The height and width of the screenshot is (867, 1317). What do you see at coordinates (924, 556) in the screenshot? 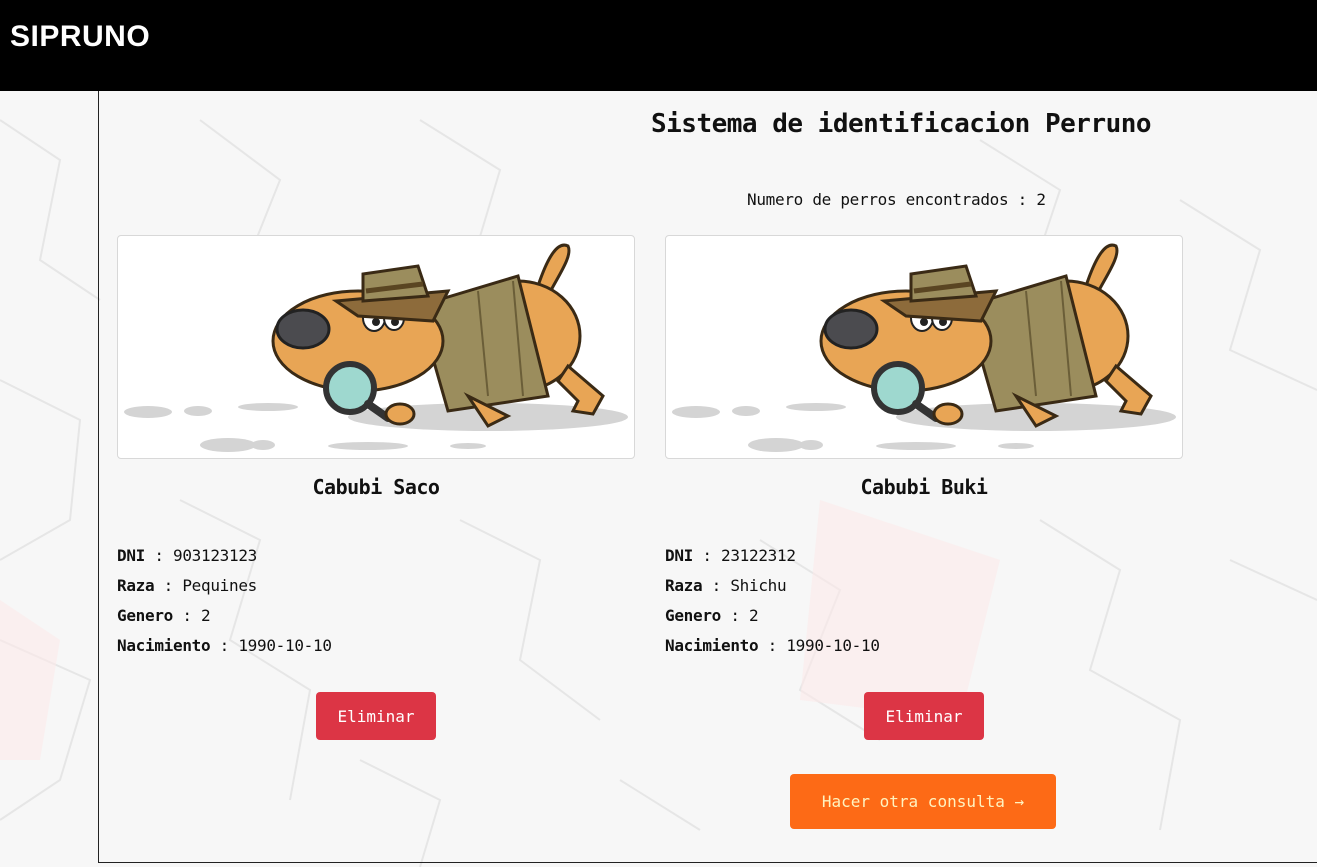
I see `dni-row: DNI : 23122312` at bounding box center [924, 556].